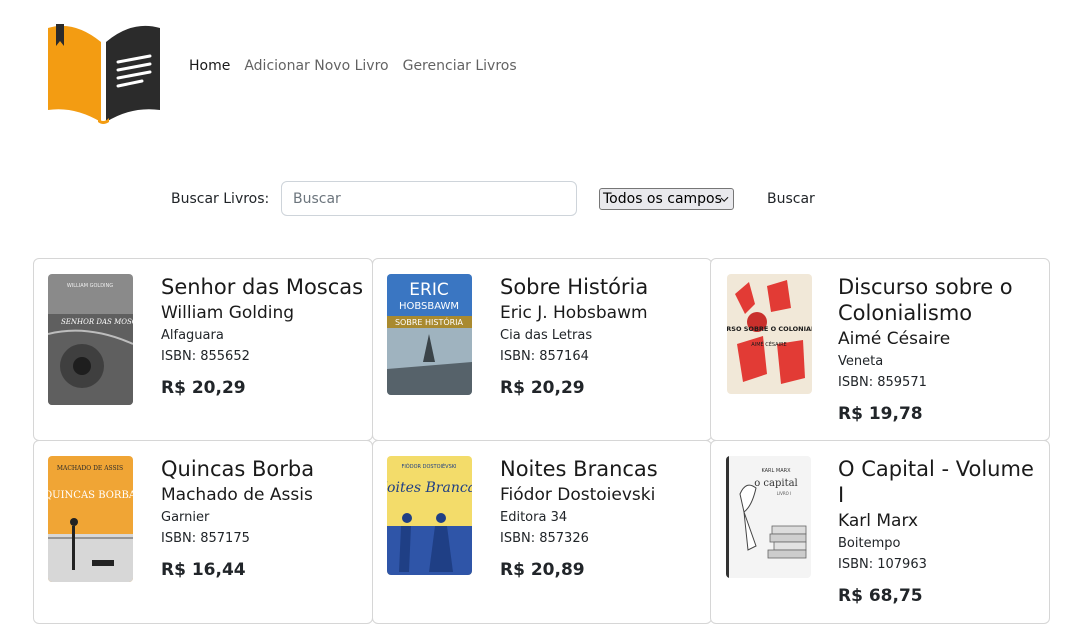 The height and width of the screenshot is (625, 1080). Describe the element at coordinates (220, 199) in the screenshot. I see `search-label: Buscar Livros:` at that location.